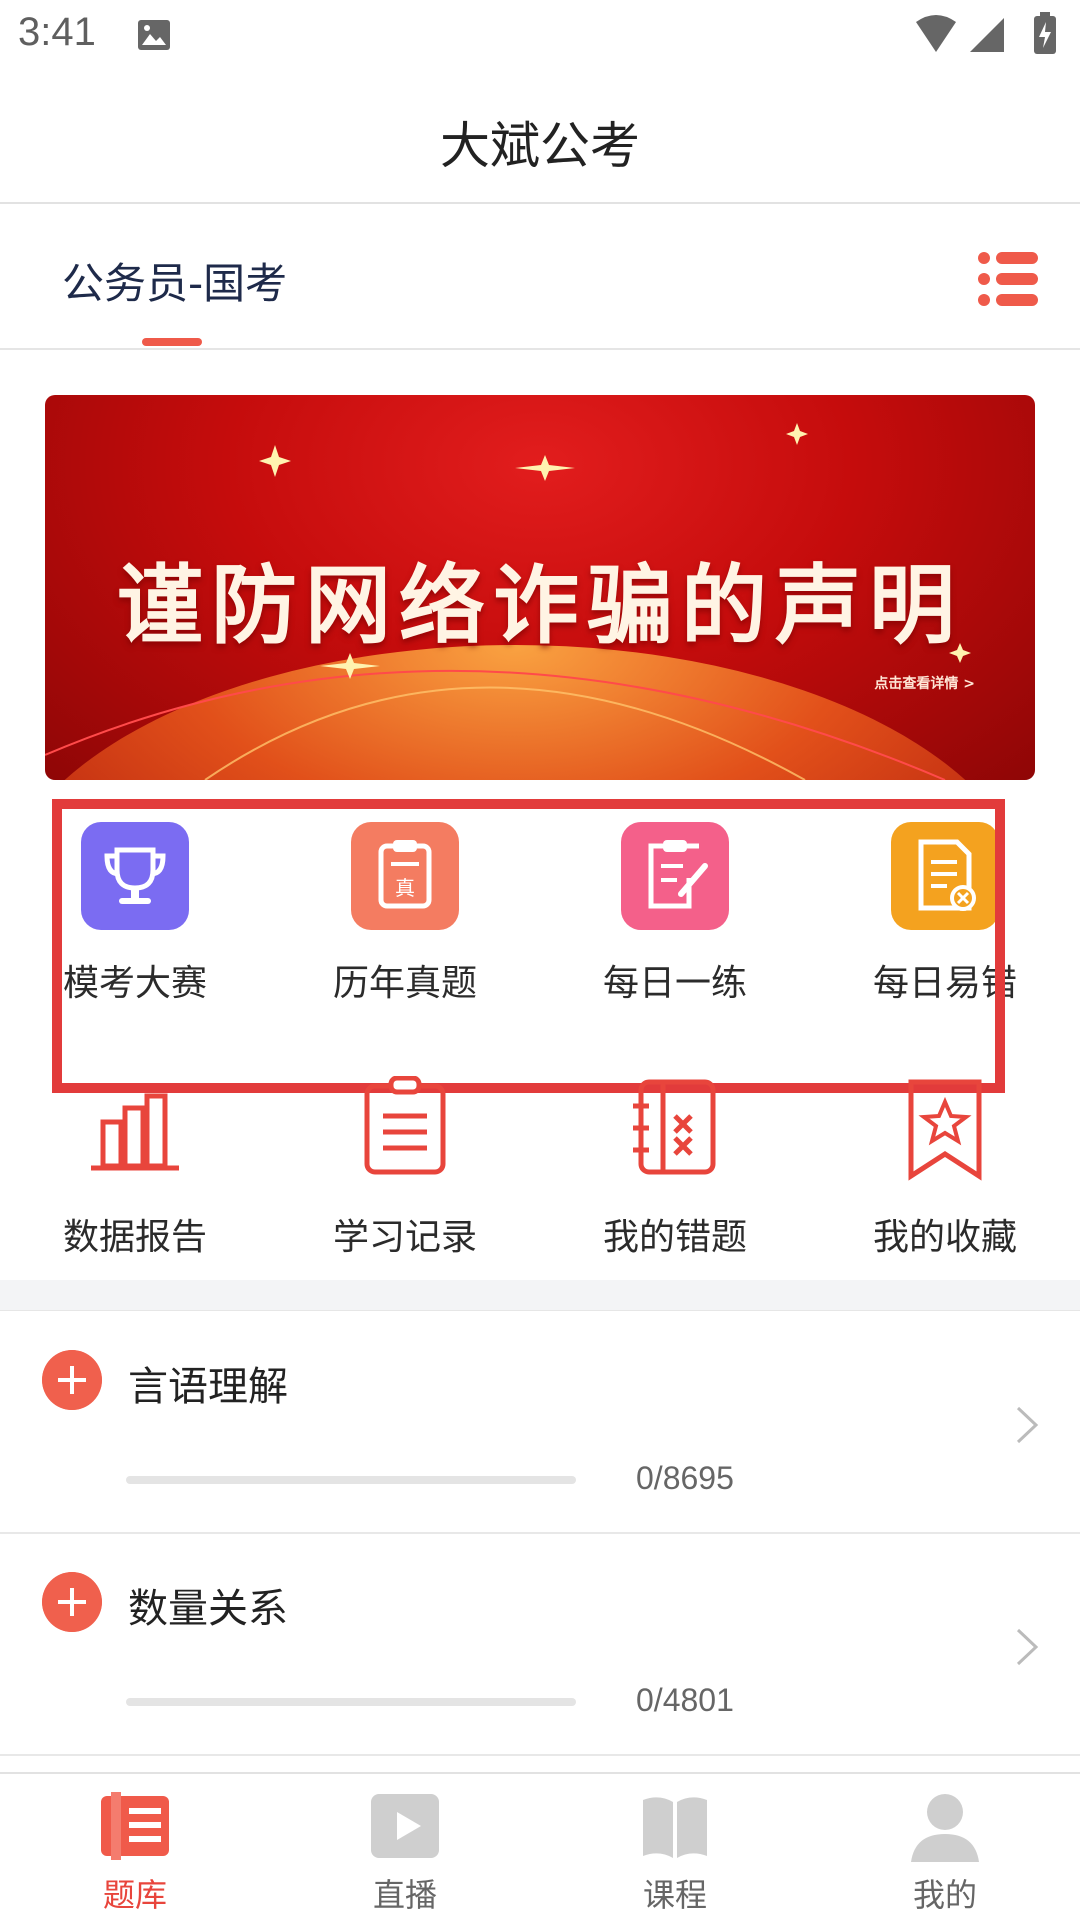 The width and height of the screenshot is (1080, 1922). I want to click on menu-list-icon, so click(1009, 279).